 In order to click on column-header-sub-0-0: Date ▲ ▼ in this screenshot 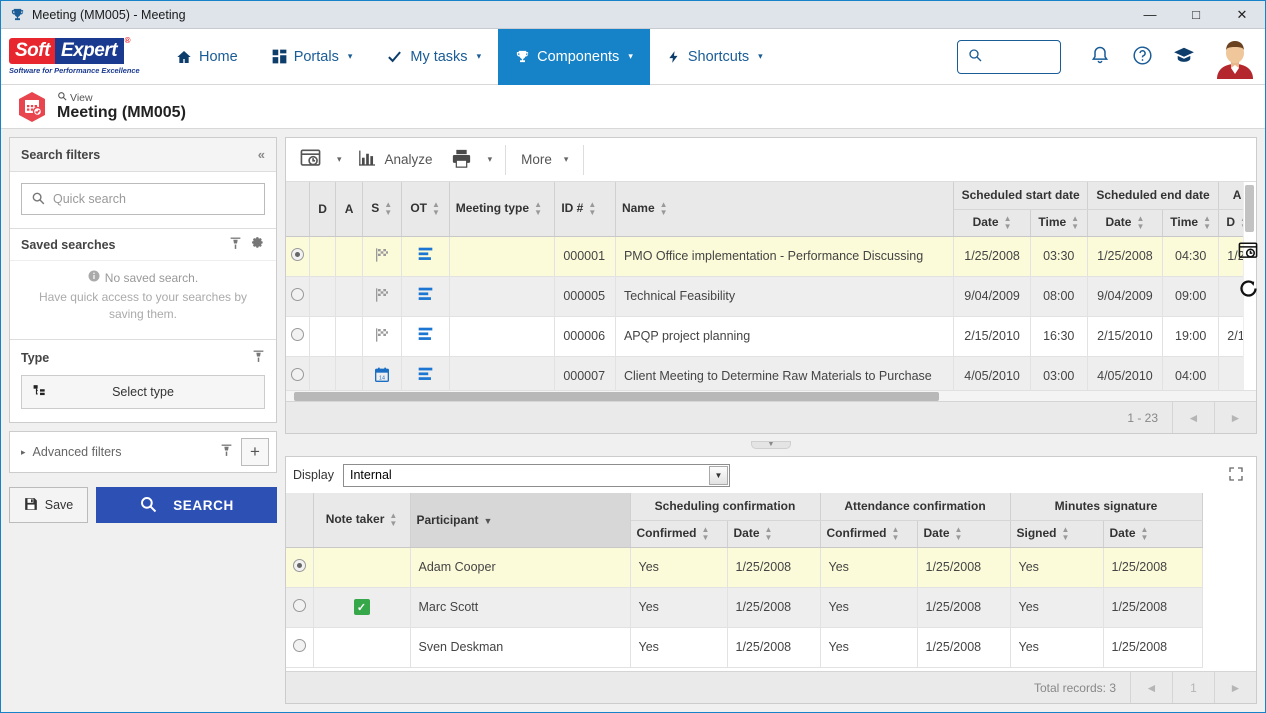, I will do `click(992, 223)`.